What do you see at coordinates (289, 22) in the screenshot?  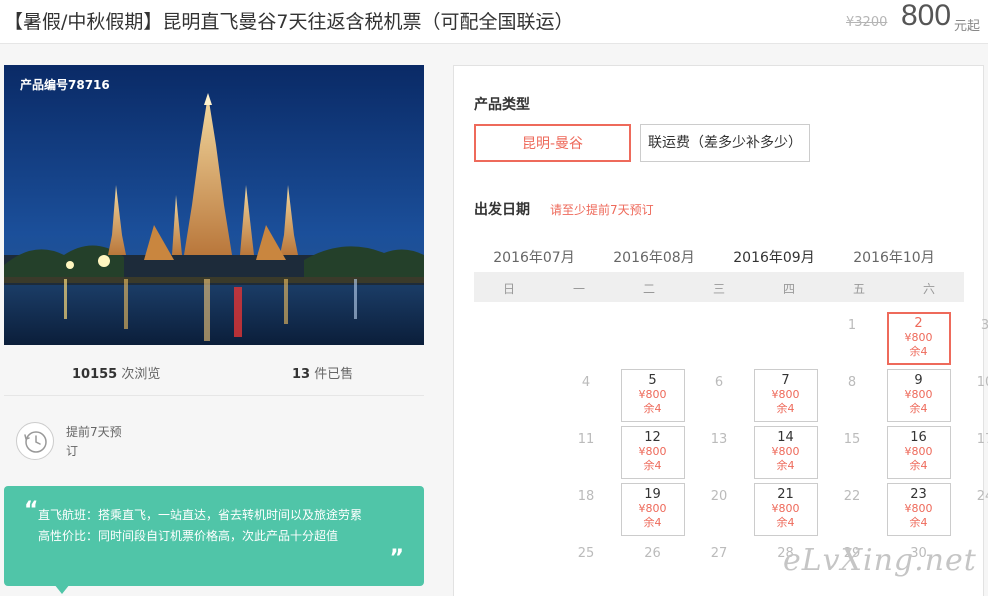 I see `product-title: 【暑假/中秋假期】昆明直飞曼谷7天往返含税机票（可配全国联运）` at bounding box center [289, 22].